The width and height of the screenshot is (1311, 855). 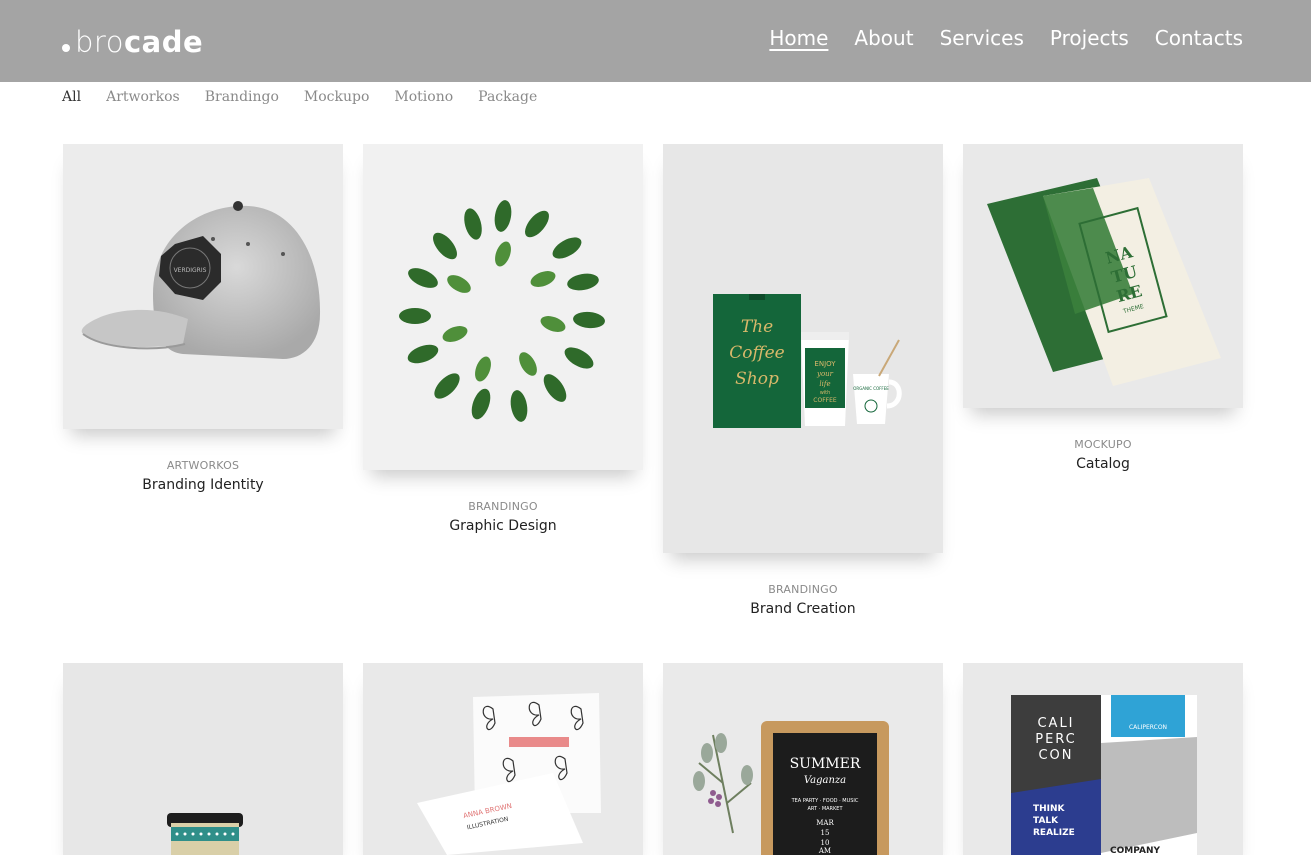 What do you see at coordinates (825, 374) in the screenshot?
I see `cup-text-2: your` at bounding box center [825, 374].